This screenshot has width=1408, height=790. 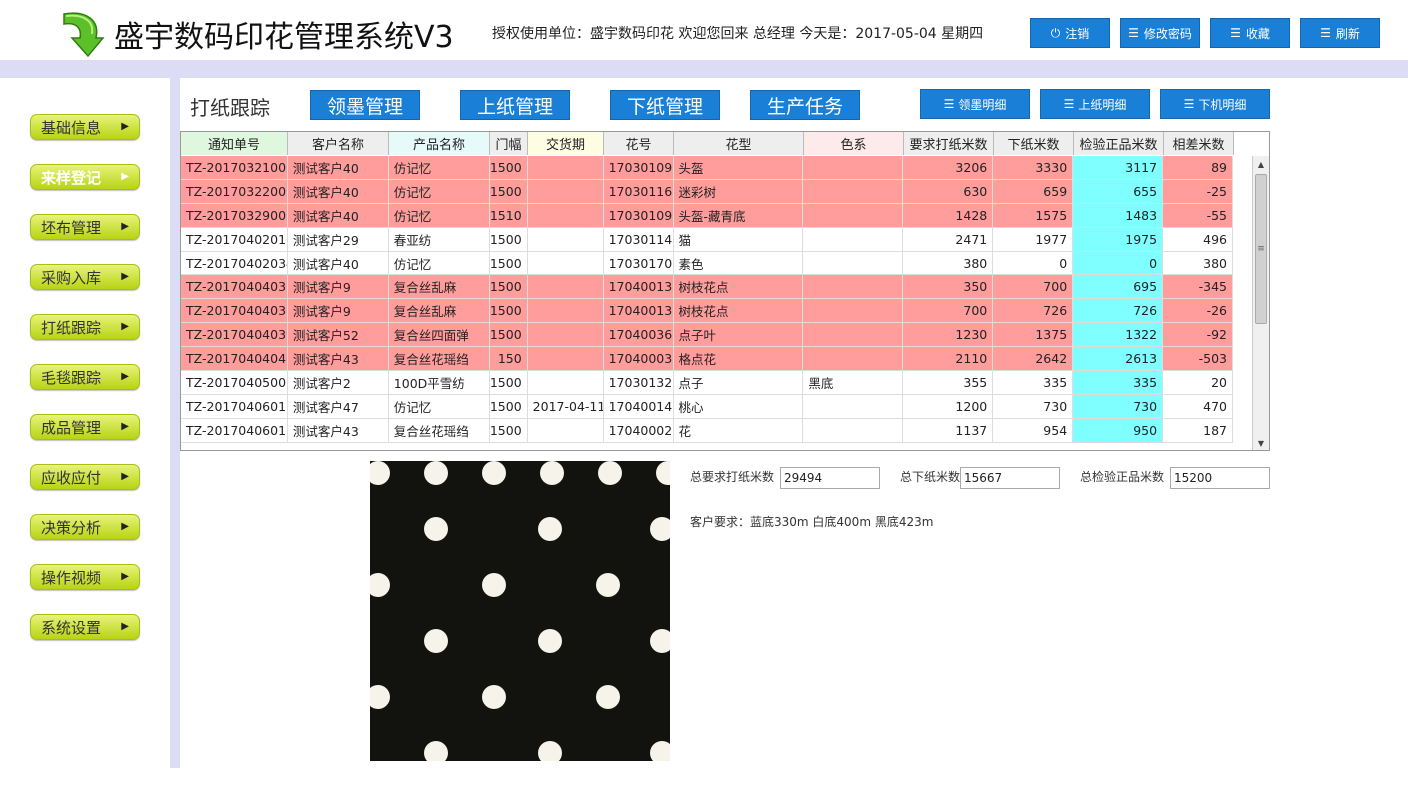 I want to click on sidebar-item-receivables-payables: 应收应付 ▶, so click(x=85, y=477).